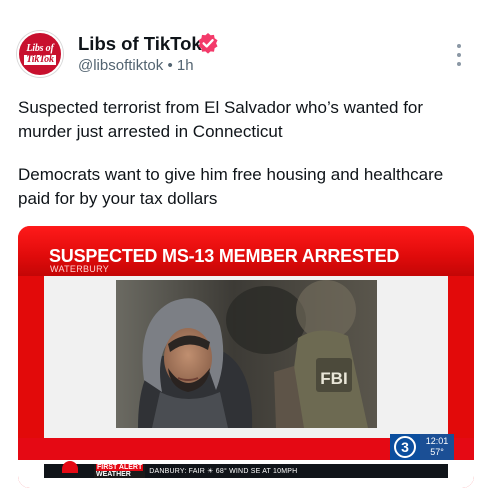  I want to click on news-location: WATERBURY, so click(80, 269).